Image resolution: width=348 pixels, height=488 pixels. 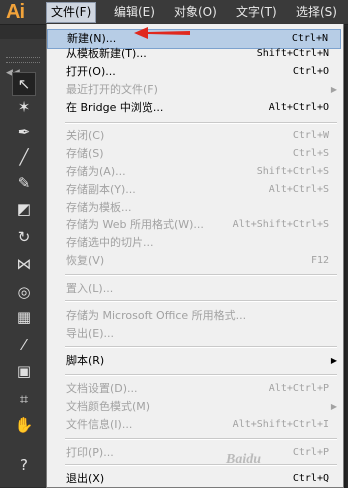 What do you see at coordinates (24, 371) in the screenshot?
I see `symbol-sprayer-icon: ▣` at bounding box center [24, 371].